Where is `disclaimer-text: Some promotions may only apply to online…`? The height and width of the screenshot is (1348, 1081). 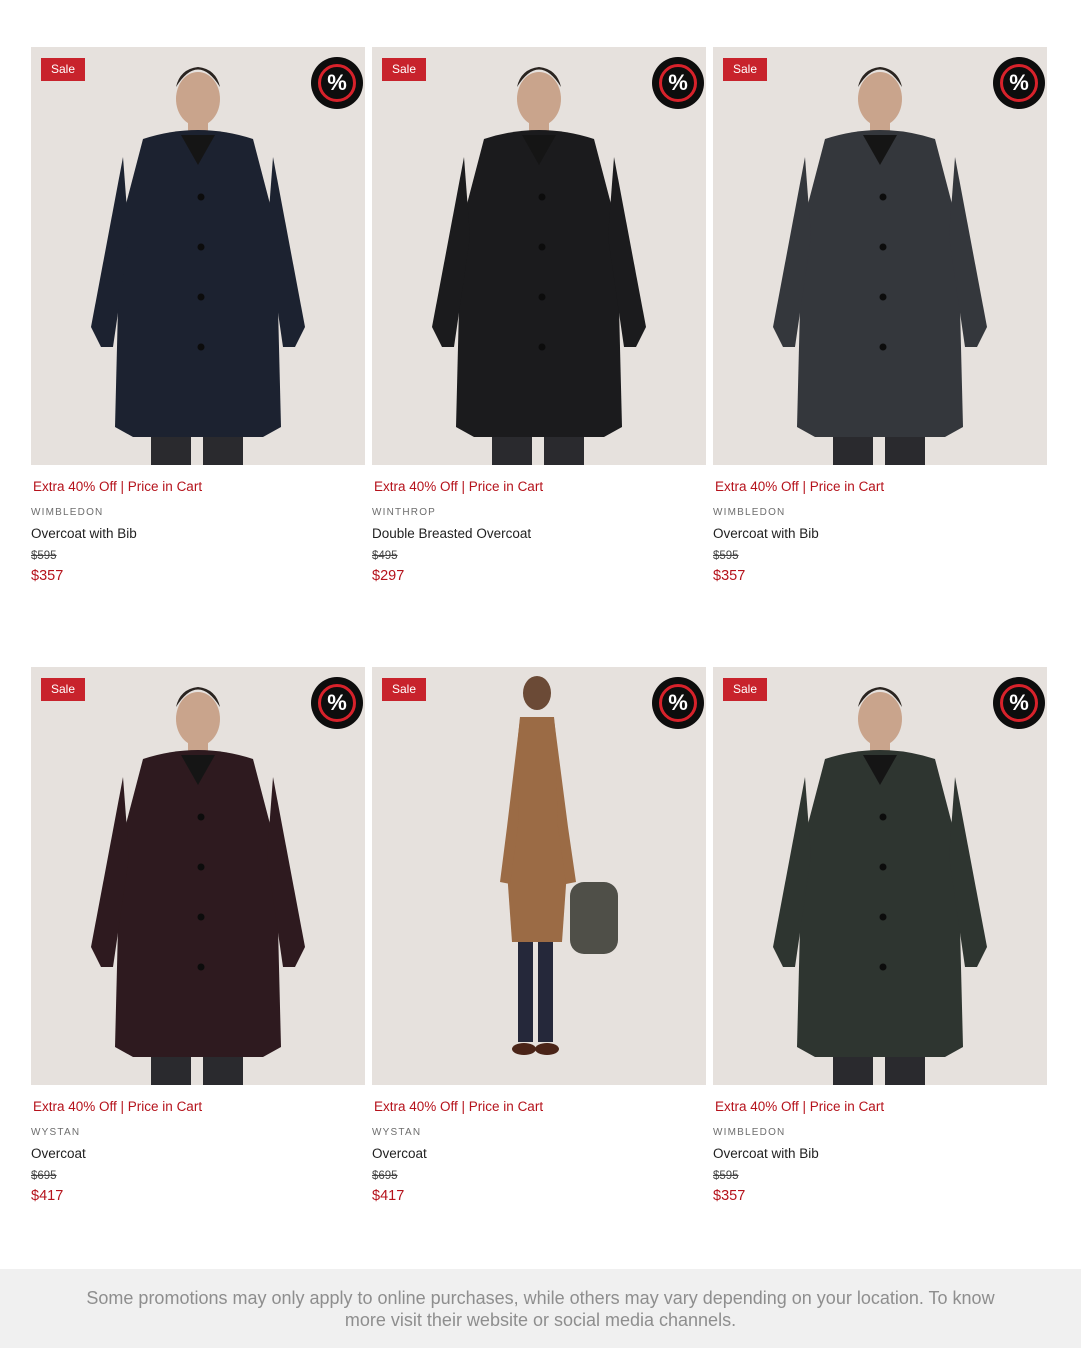 disclaimer-text: Some promotions may only apply to online… is located at coordinates (540, 1308).